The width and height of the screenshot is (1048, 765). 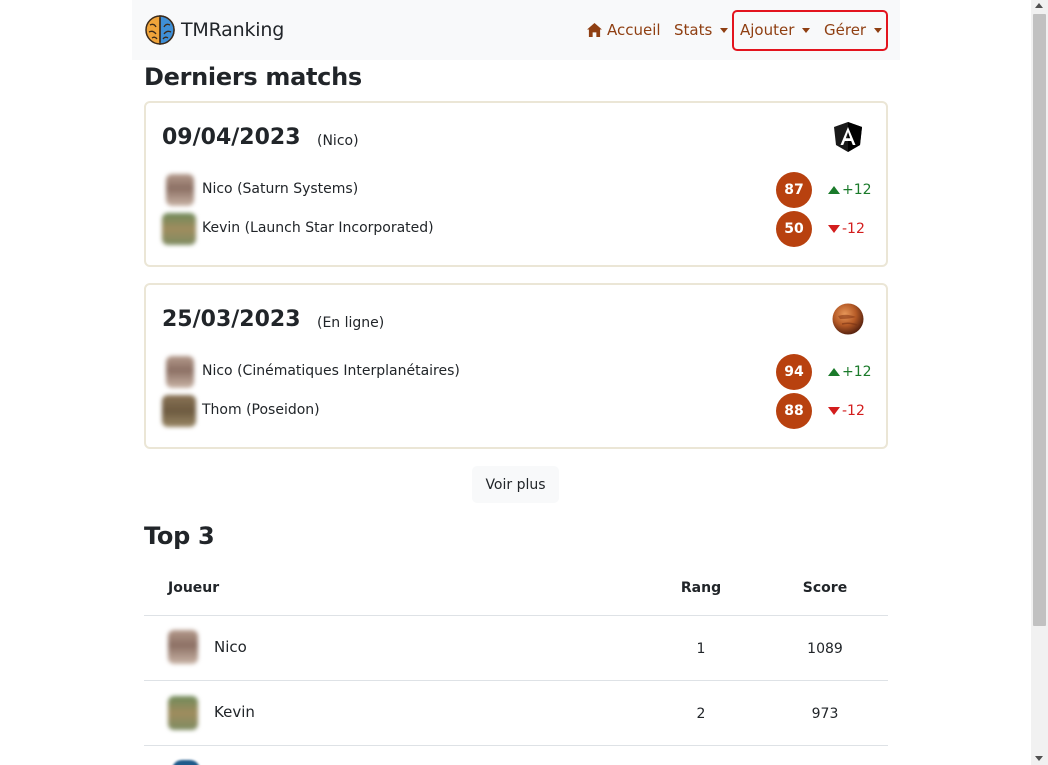 I want to click on player-score: 973, so click(x=825, y=714).